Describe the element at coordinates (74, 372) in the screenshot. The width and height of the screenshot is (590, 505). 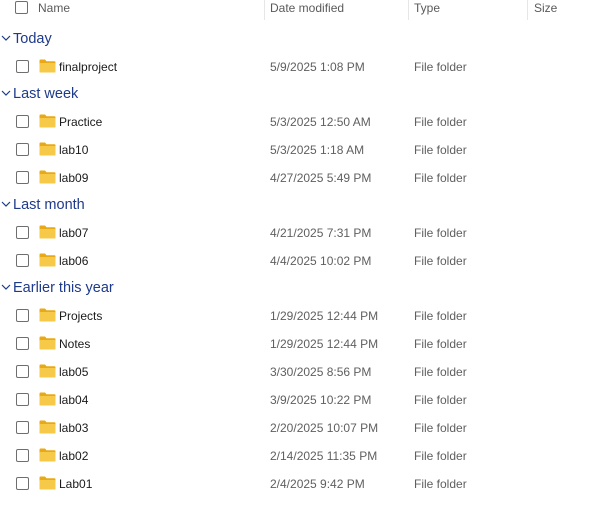
I see `file-name: lab05` at that location.